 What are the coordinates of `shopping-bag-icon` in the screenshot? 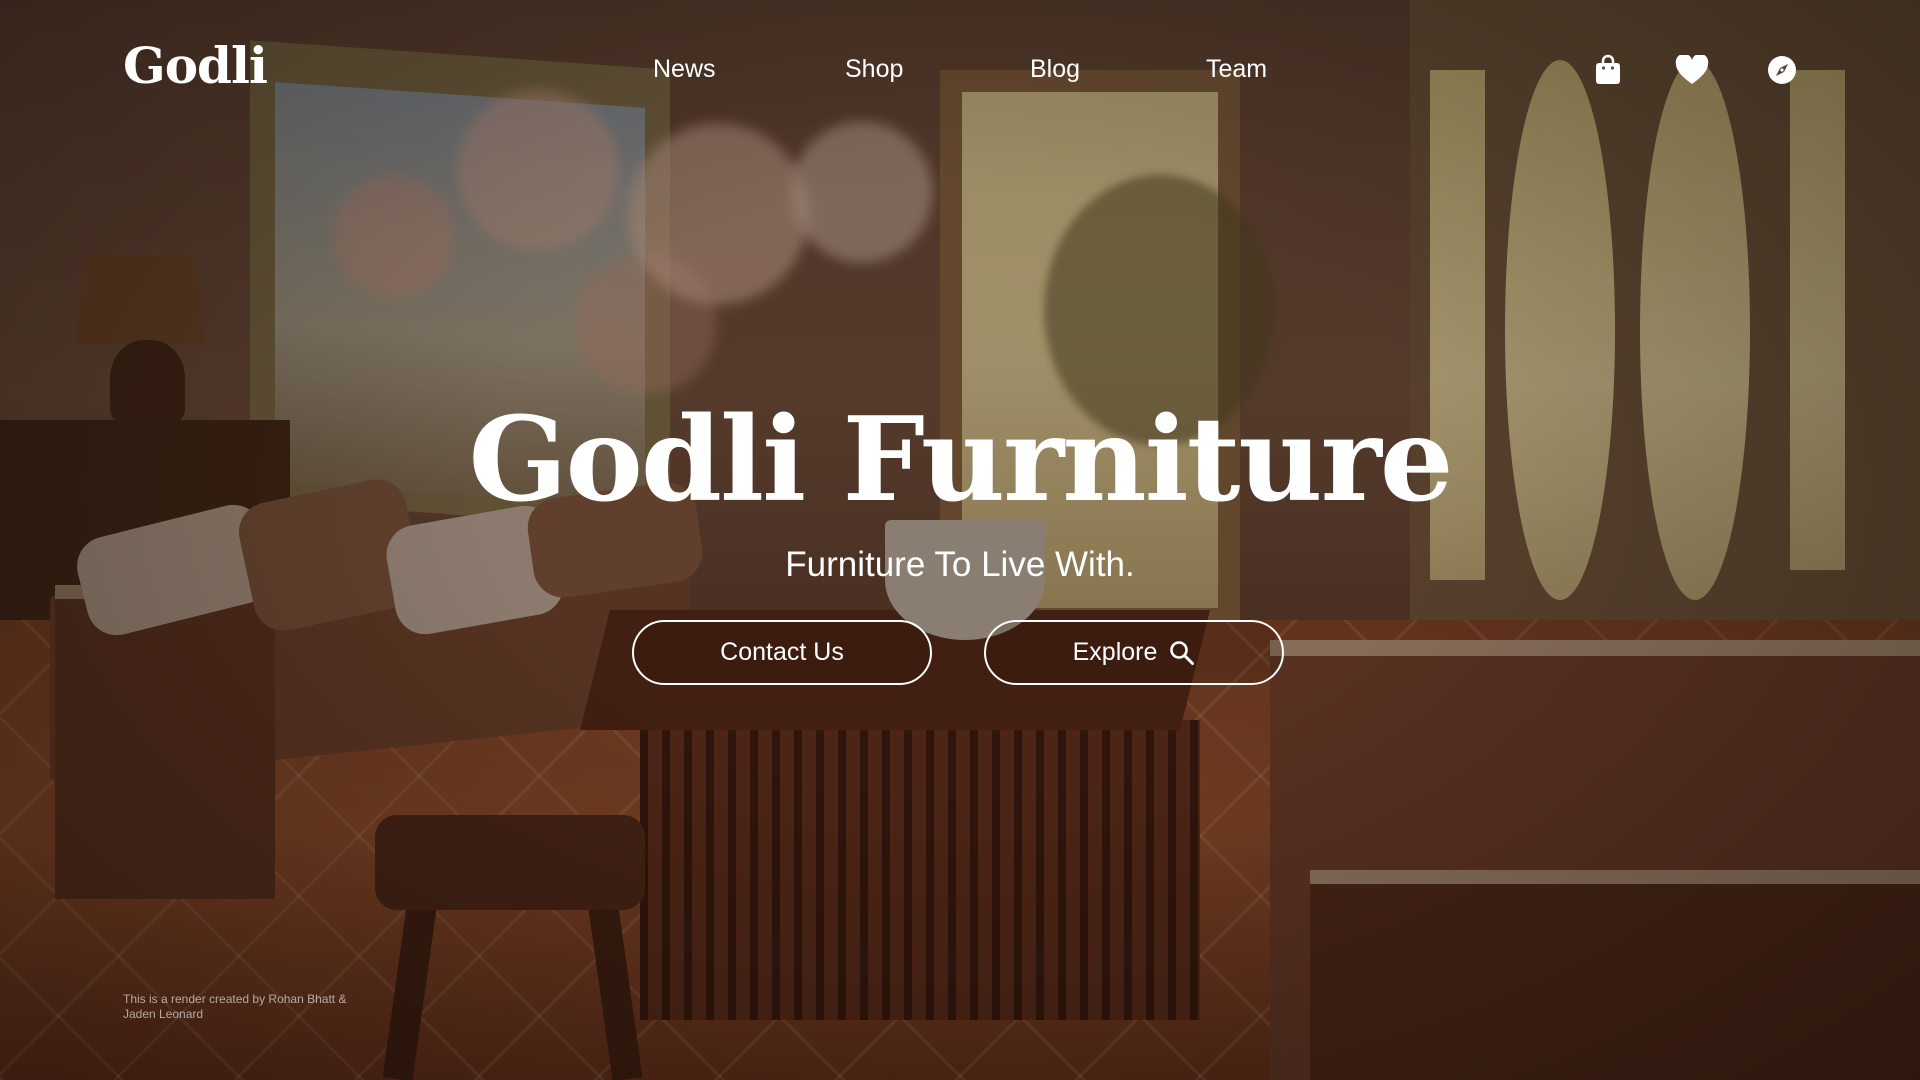 It's located at (1608, 69).